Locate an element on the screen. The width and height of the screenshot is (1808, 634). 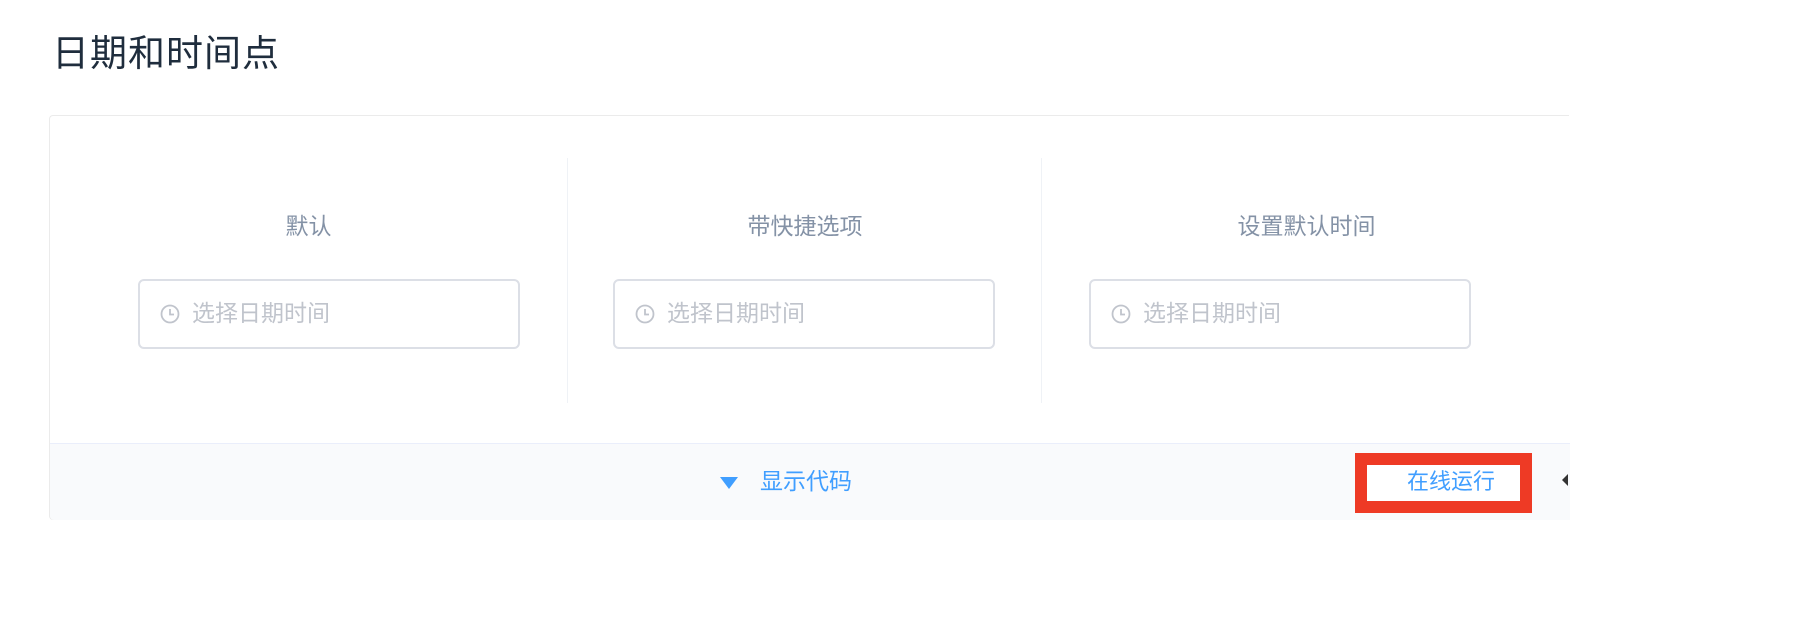
demo-default-time: 设置默认时间 is located at coordinates (1306, 280).